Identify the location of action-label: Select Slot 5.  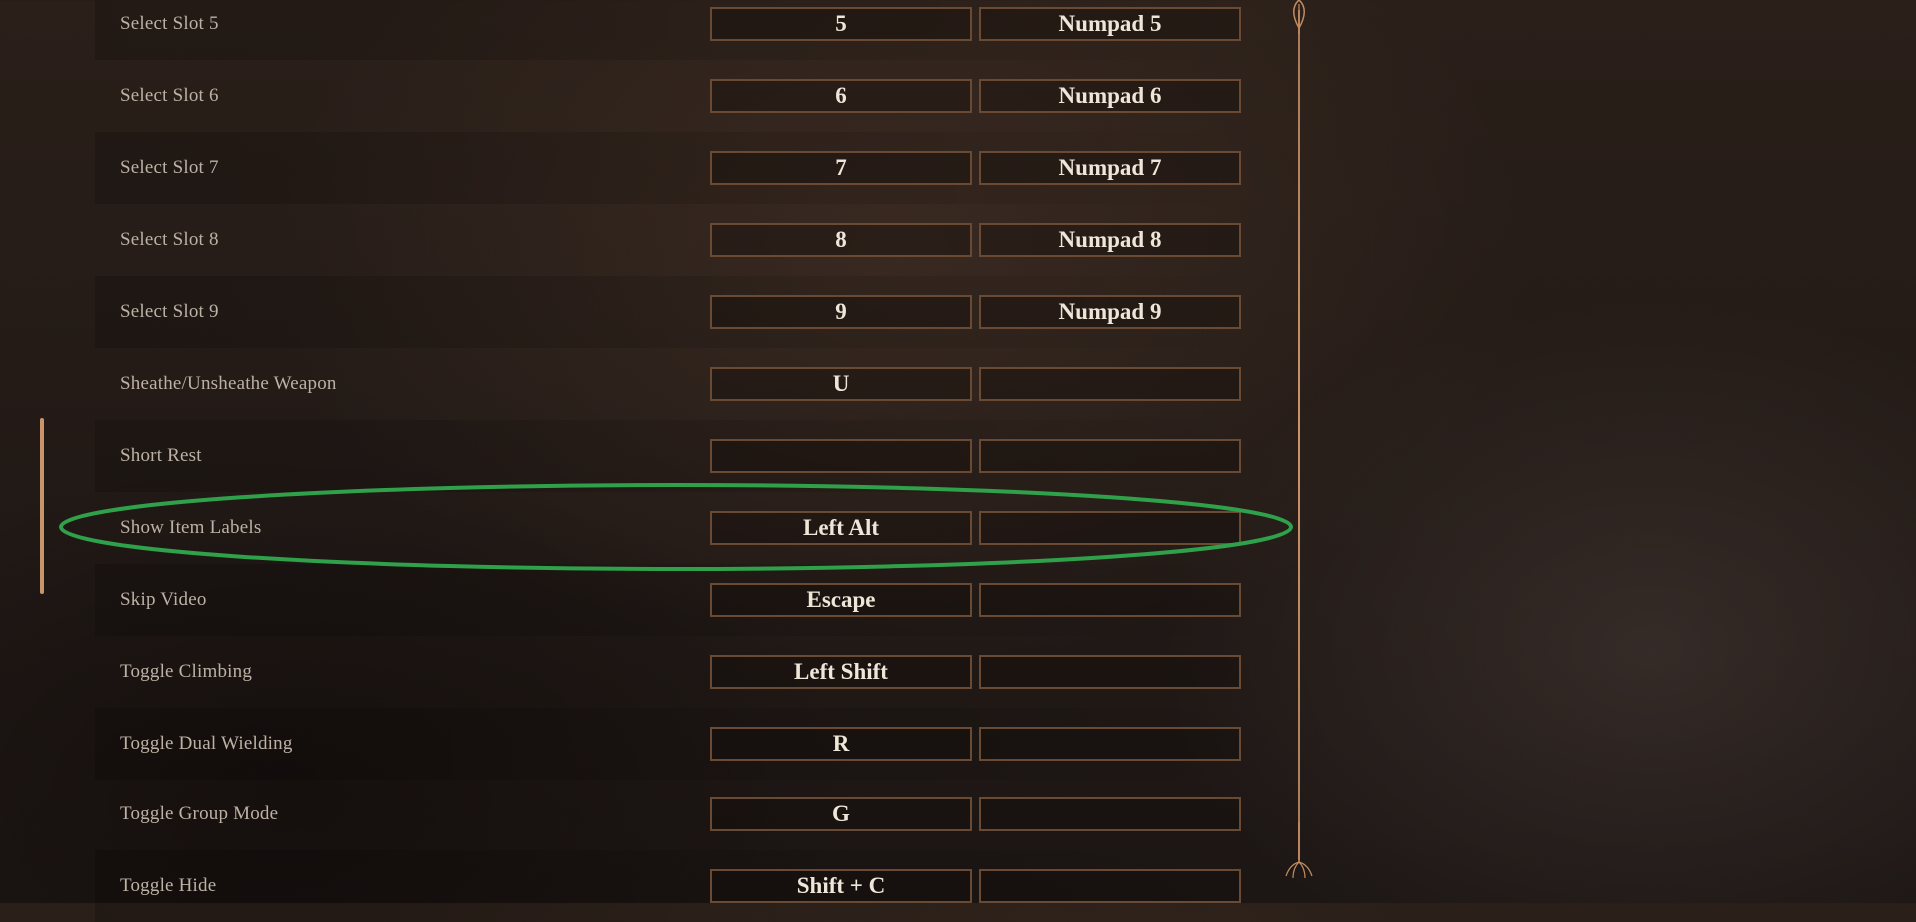
(169, 23).